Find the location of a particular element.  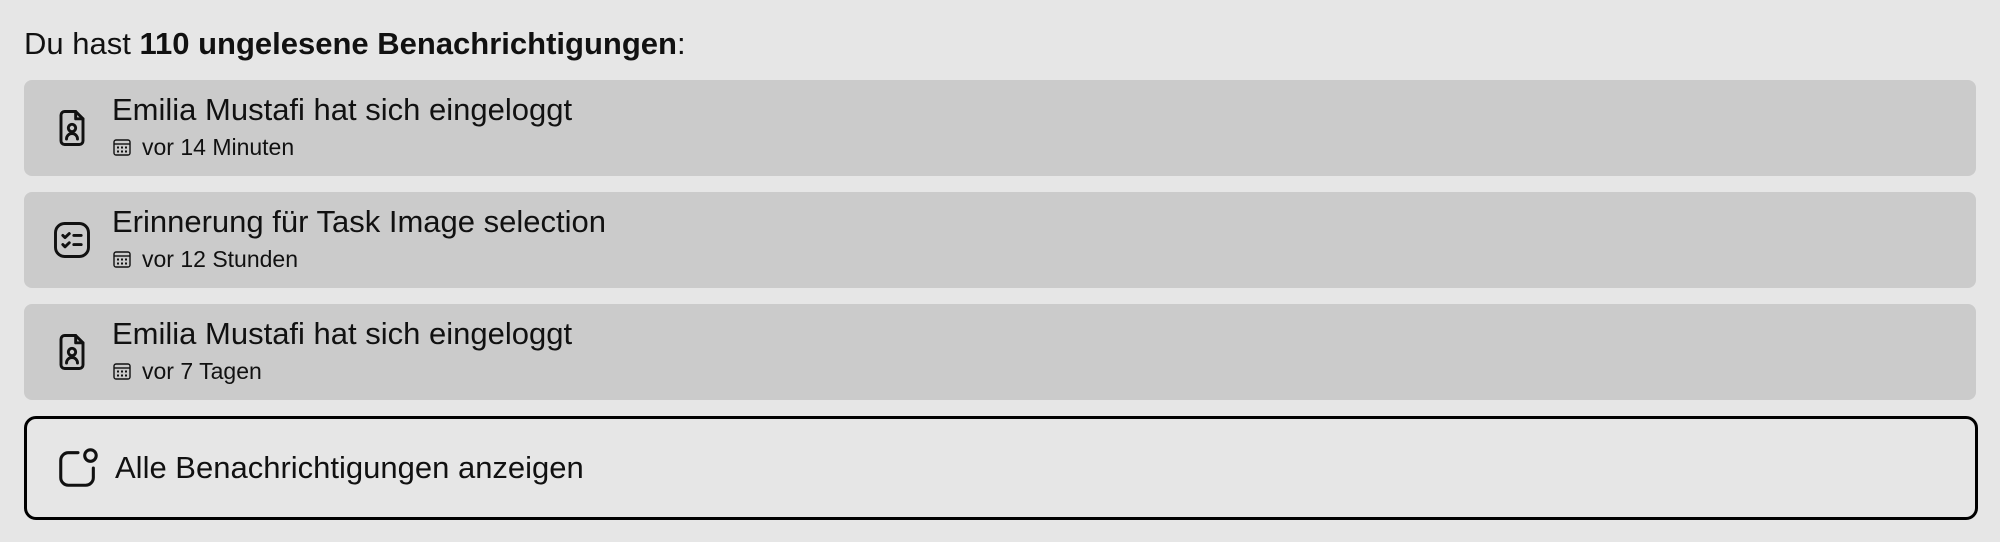

unread-count: 110 ungelesene Benachrichtigungen is located at coordinates (408, 43).